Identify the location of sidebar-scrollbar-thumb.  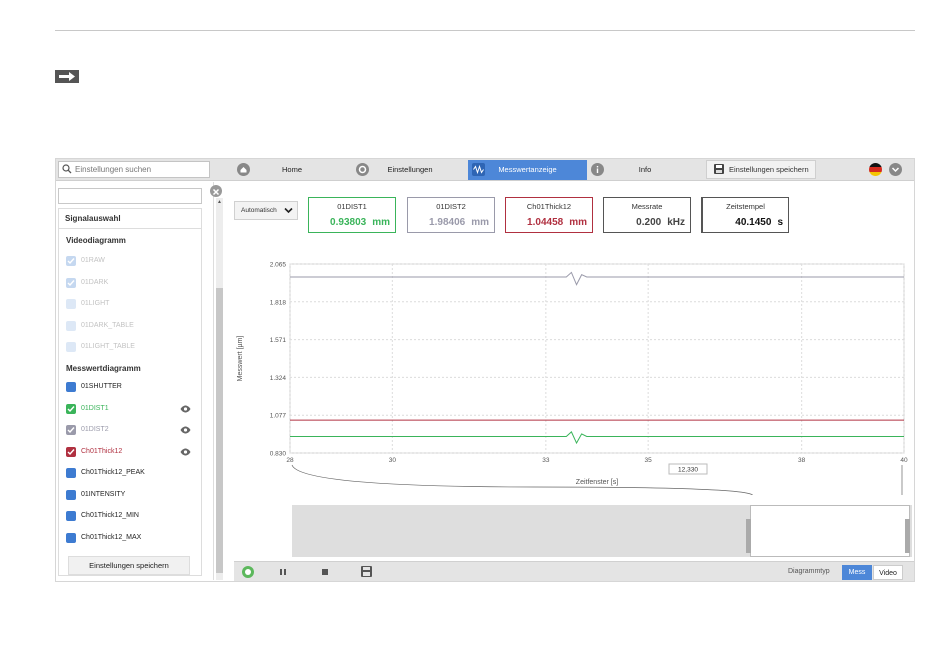
(219, 430).